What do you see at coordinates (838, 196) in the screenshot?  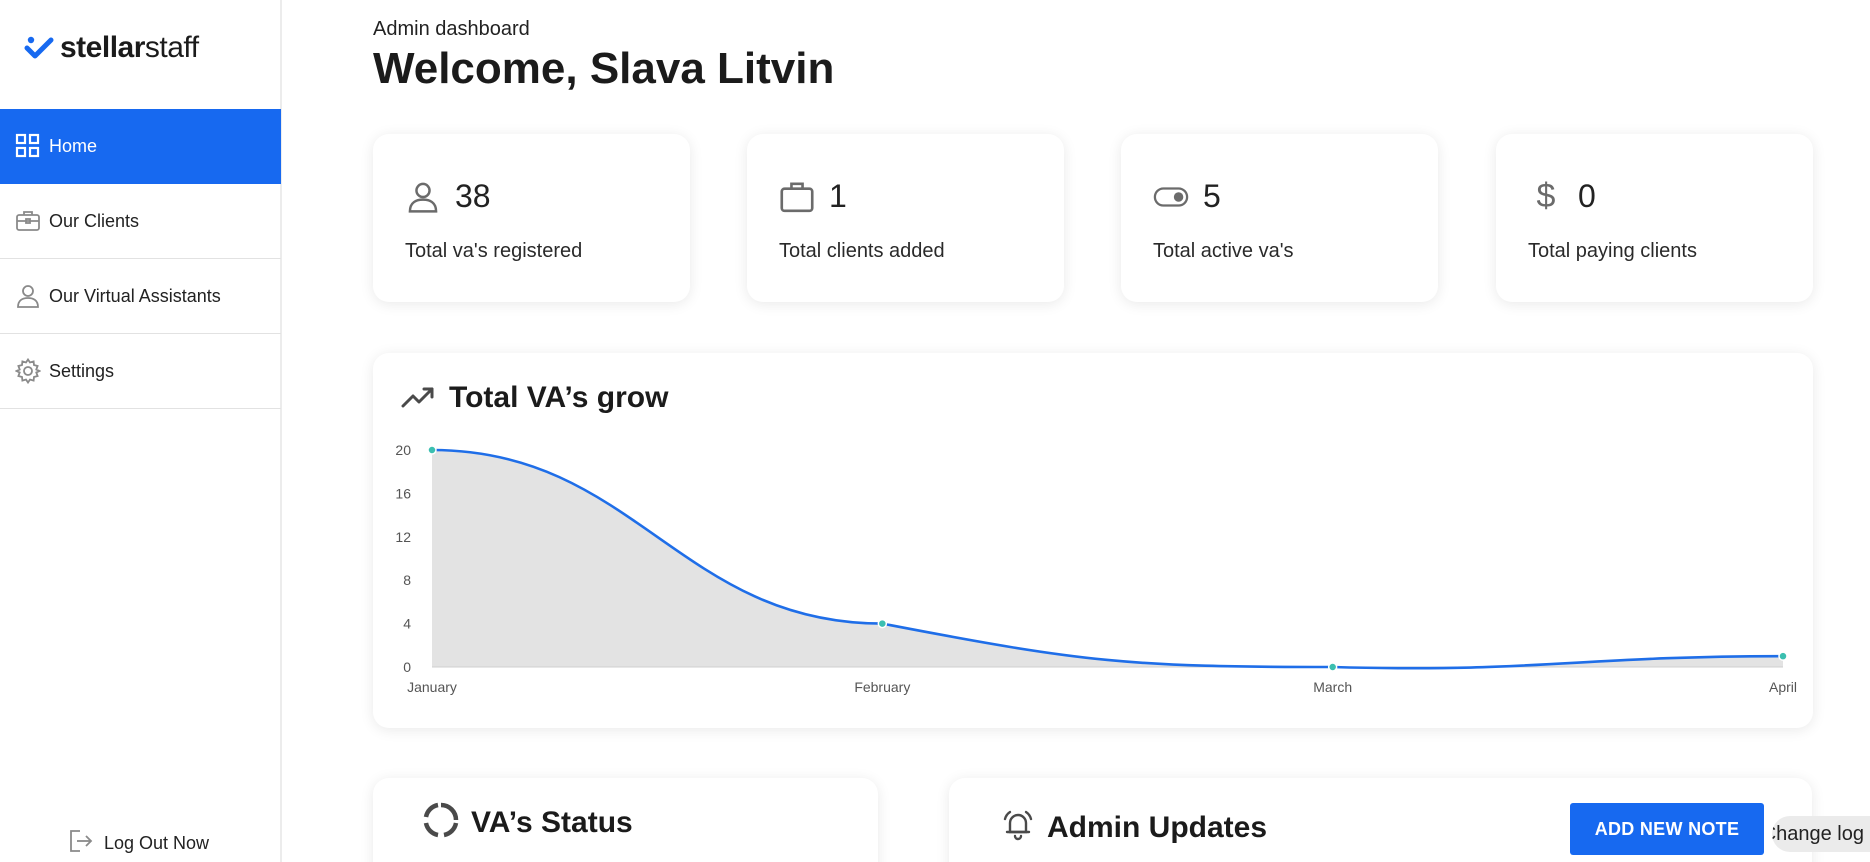 I see `stat-value: 1` at bounding box center [838, 196].